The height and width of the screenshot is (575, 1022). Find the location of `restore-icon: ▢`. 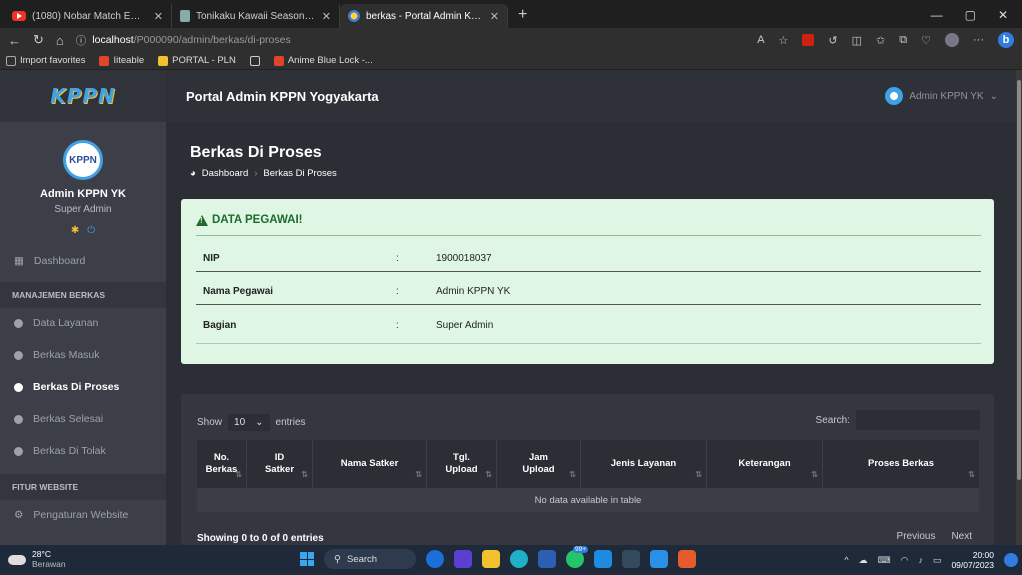

restore-icon: ▢ is located at coordinates (970, 15).